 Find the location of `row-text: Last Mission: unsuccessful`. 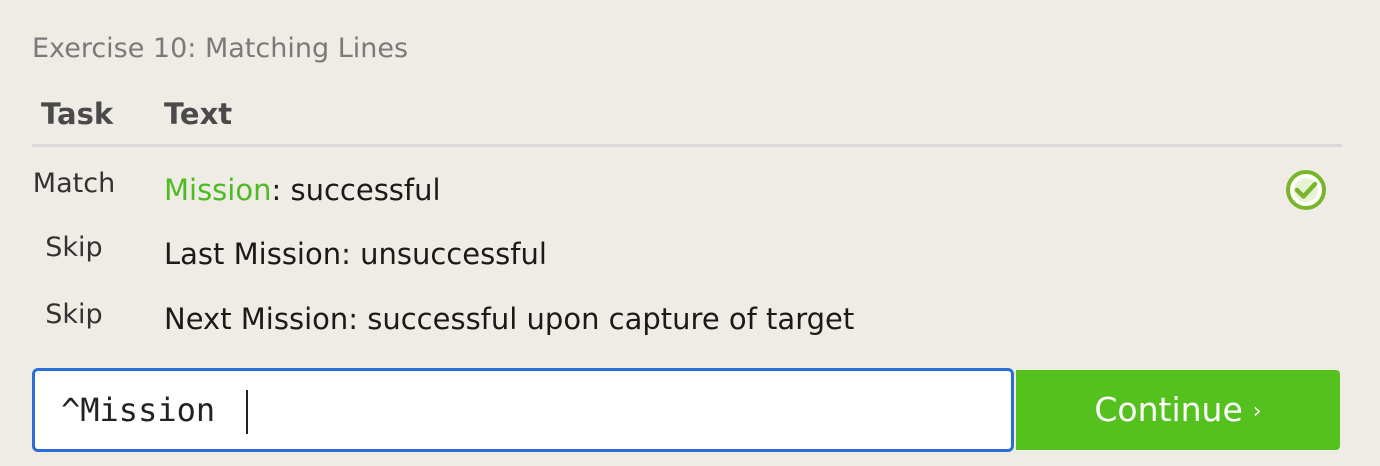

row-text: Last Mission: unsuccessful is located at coordinates (355, 254).